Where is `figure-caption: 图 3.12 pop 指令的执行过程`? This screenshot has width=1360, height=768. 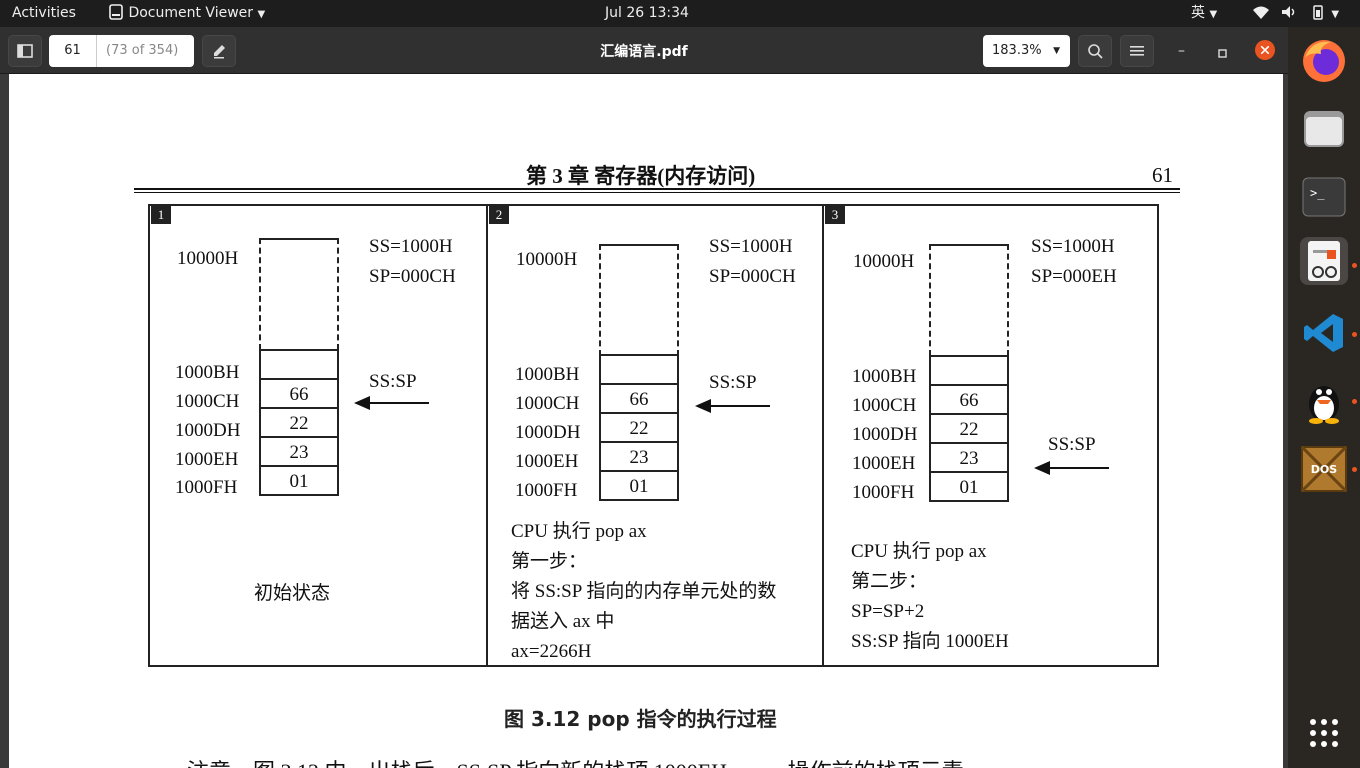
figure-caption: 图 3.12 pop 指令的执行过程 is located at coordinates (640, 719).